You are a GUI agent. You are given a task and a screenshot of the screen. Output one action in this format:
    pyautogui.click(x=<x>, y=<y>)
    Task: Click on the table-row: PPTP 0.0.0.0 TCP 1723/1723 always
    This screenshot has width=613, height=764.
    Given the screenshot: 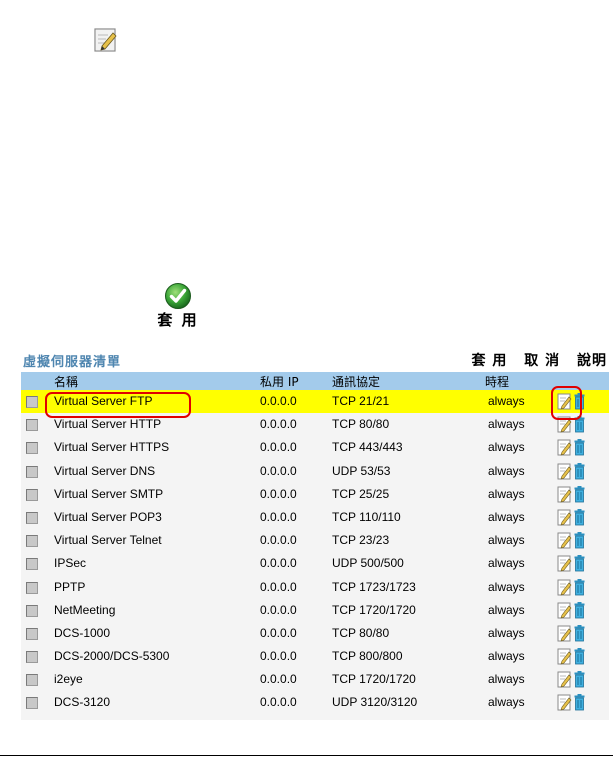 What is the action you would take?
    pyautogui.click(x=315, y=587)
    